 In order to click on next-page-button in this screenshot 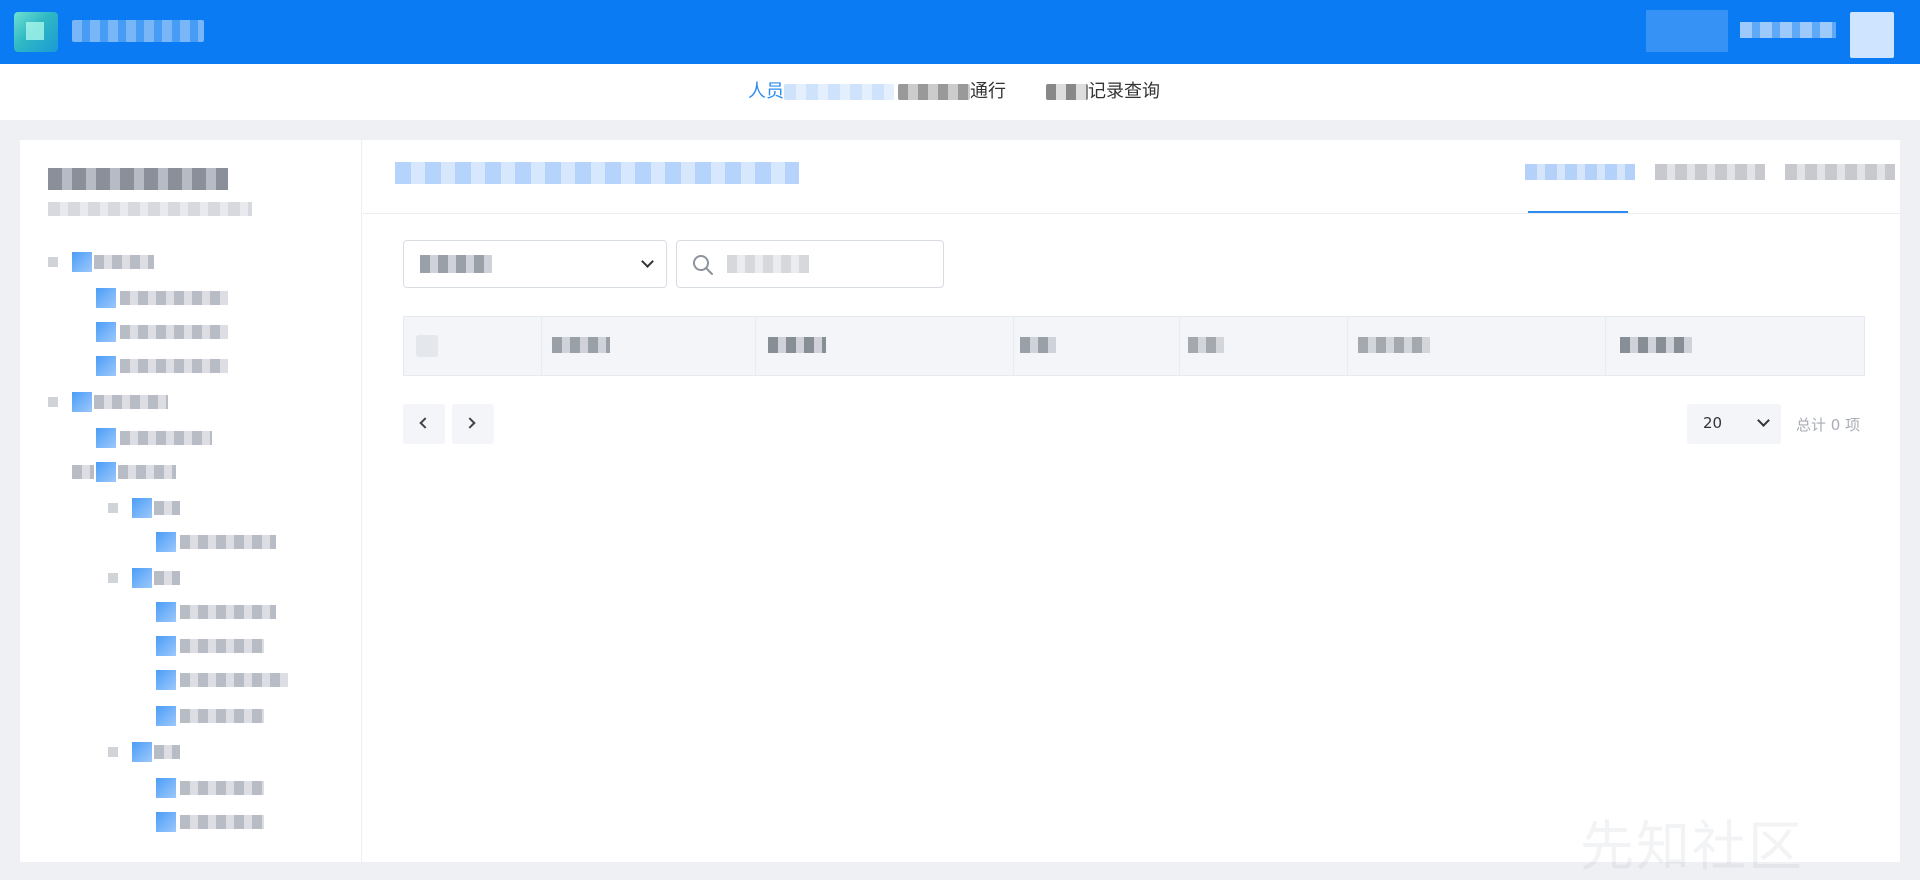, I will do `click(473, 424)`.